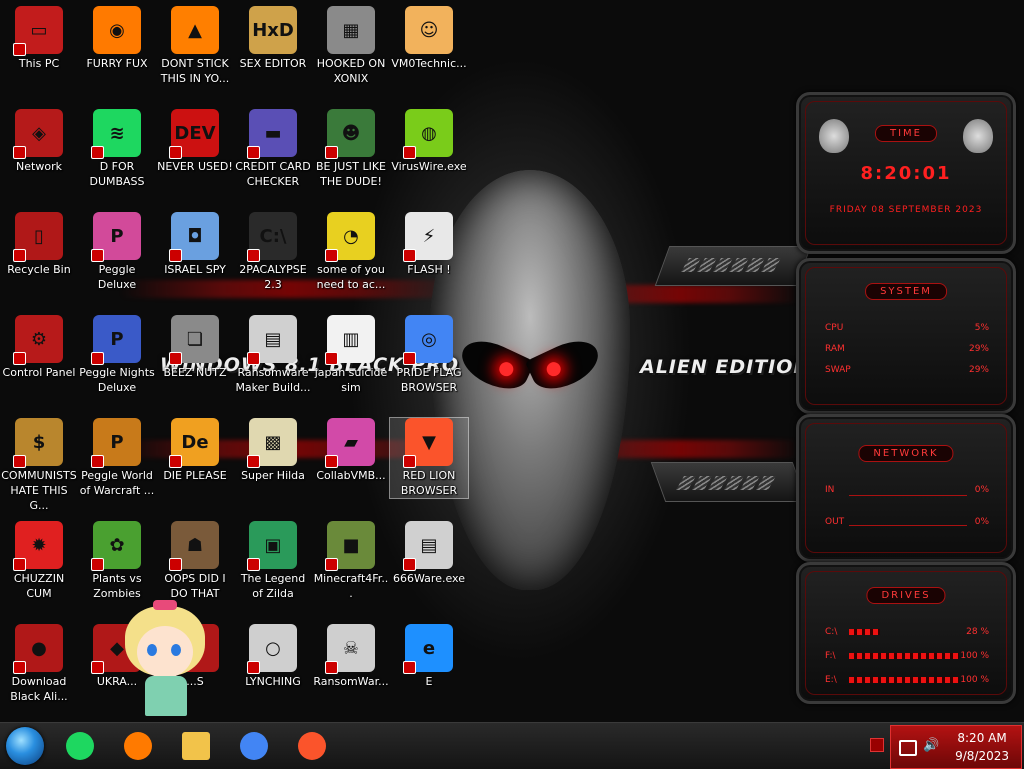  Describe the element at coordinates (830, 490) in the screenshot. I see `network-row-name: IN` at that location.